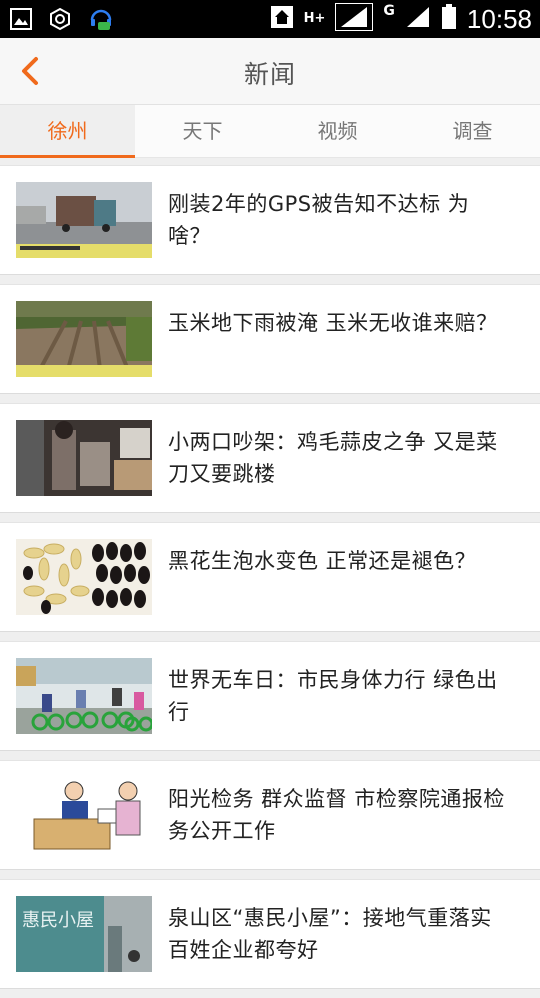 The height and width of the screenshot is (998, 540). I want to click on battery-icon, so click(449, 19).